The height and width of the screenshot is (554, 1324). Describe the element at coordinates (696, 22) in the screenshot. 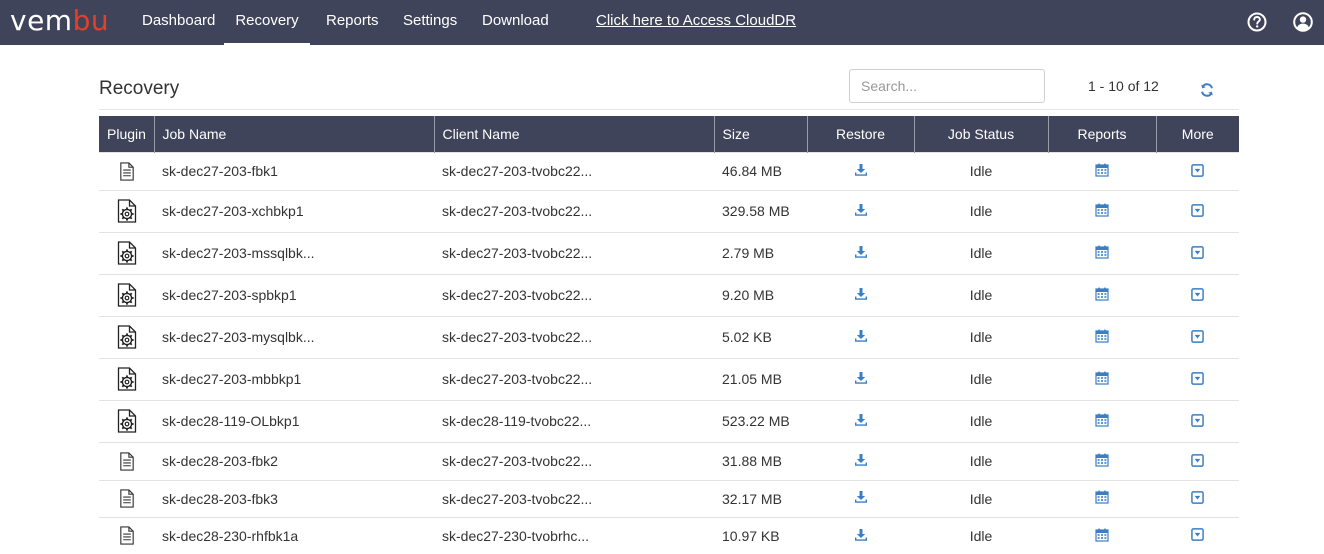

I see `clouddr-access-link: Click here to Access CloudDR` at that location.